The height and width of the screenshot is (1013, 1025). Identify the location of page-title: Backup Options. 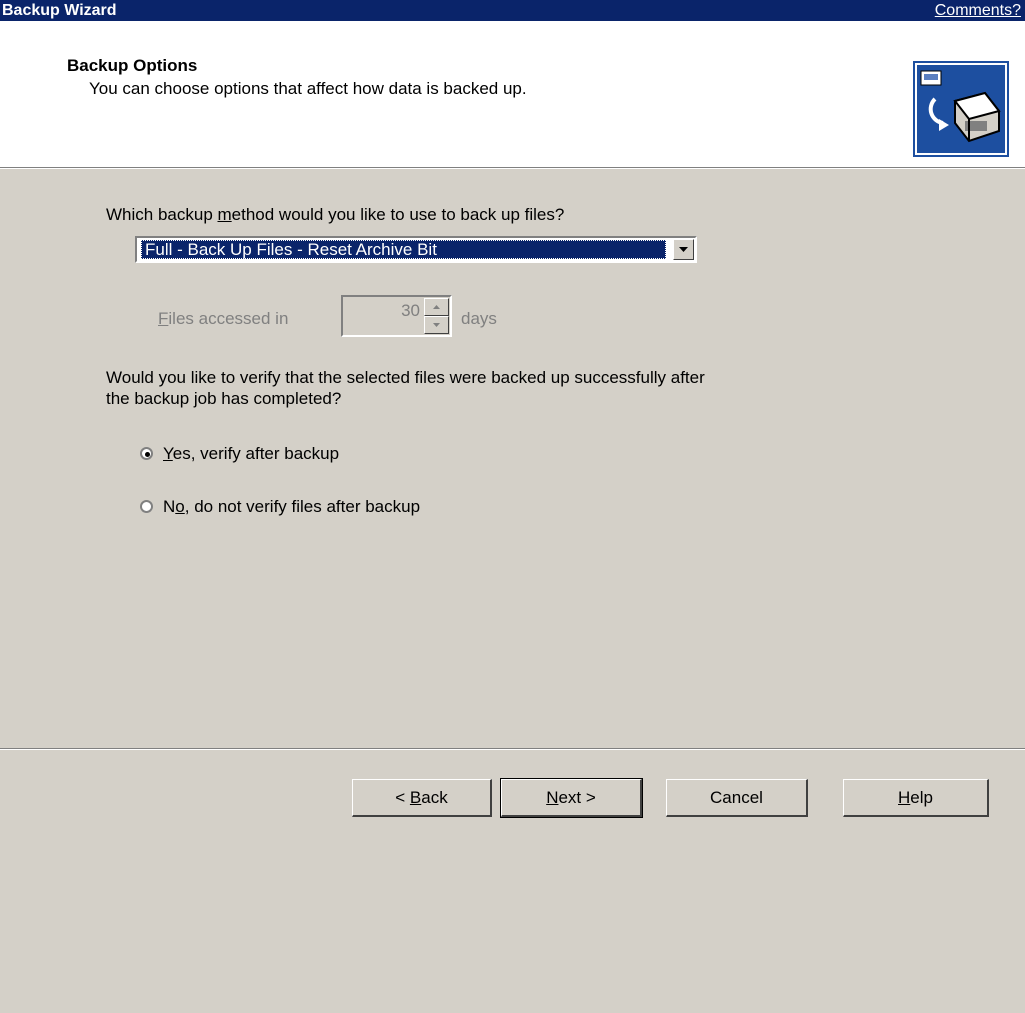
(132, 65).